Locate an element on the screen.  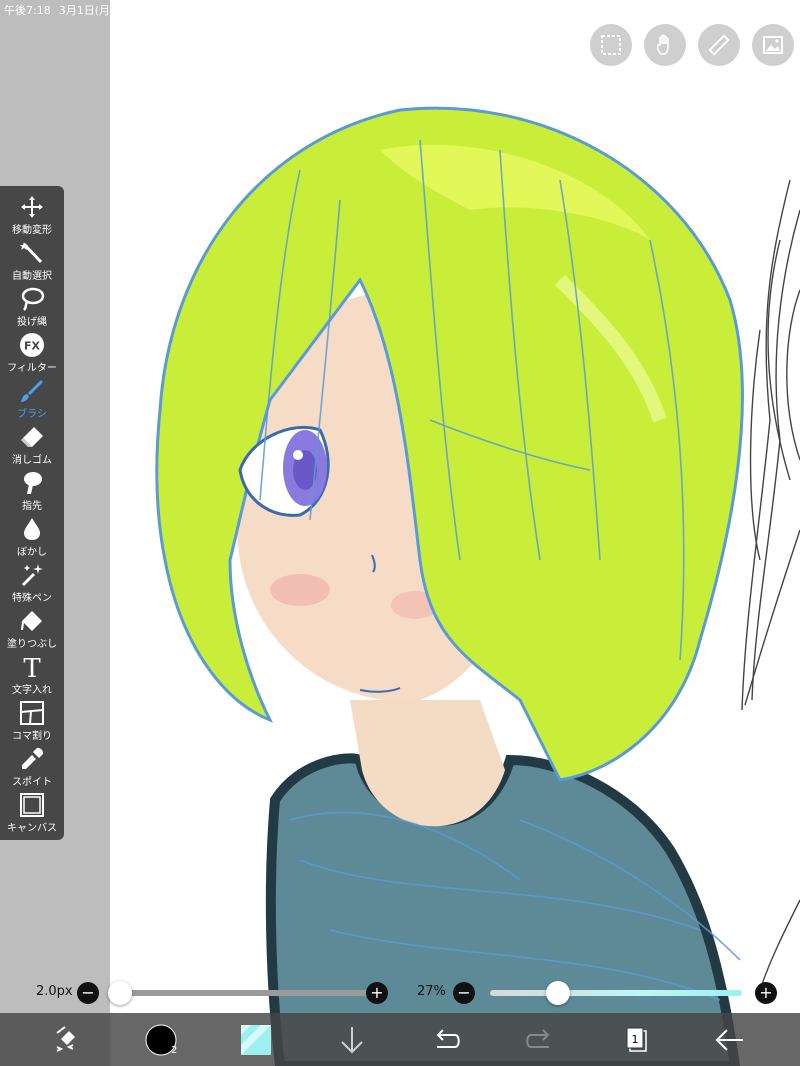
selection-button is located at coordinates (611, 45).